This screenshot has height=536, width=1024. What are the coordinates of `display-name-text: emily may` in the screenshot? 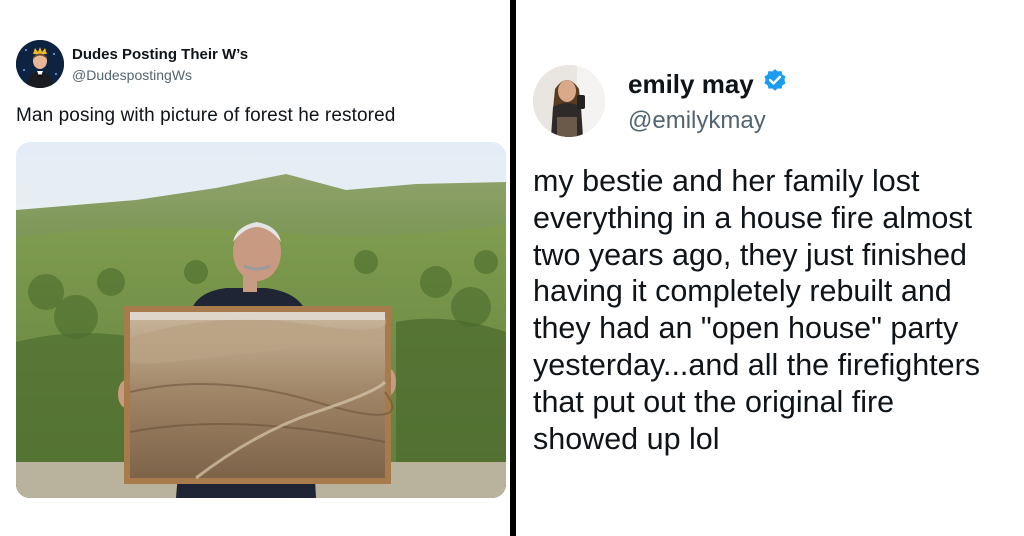 It's located at (691, 84).